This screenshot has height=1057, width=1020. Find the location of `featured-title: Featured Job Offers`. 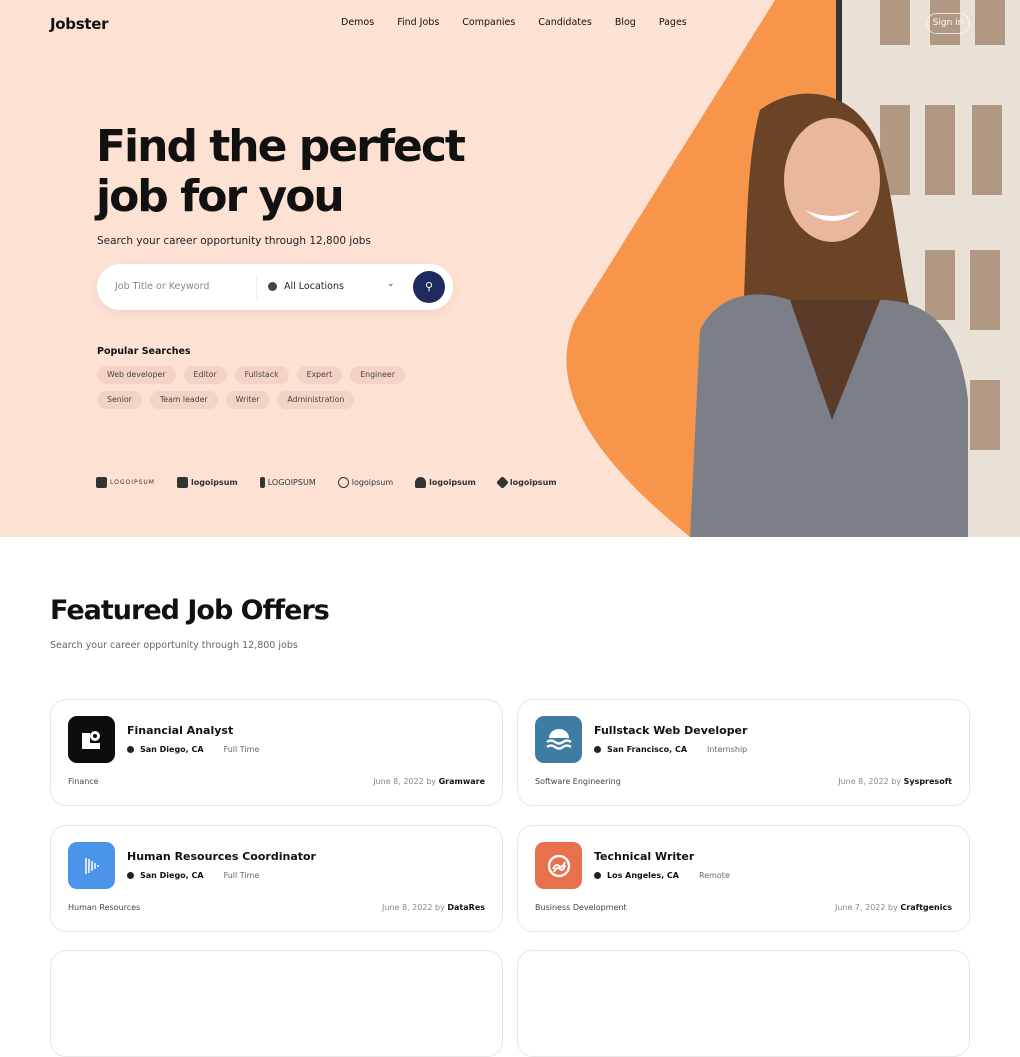

featured-title: Featured Job Offers is located at coordinates (190, 610).